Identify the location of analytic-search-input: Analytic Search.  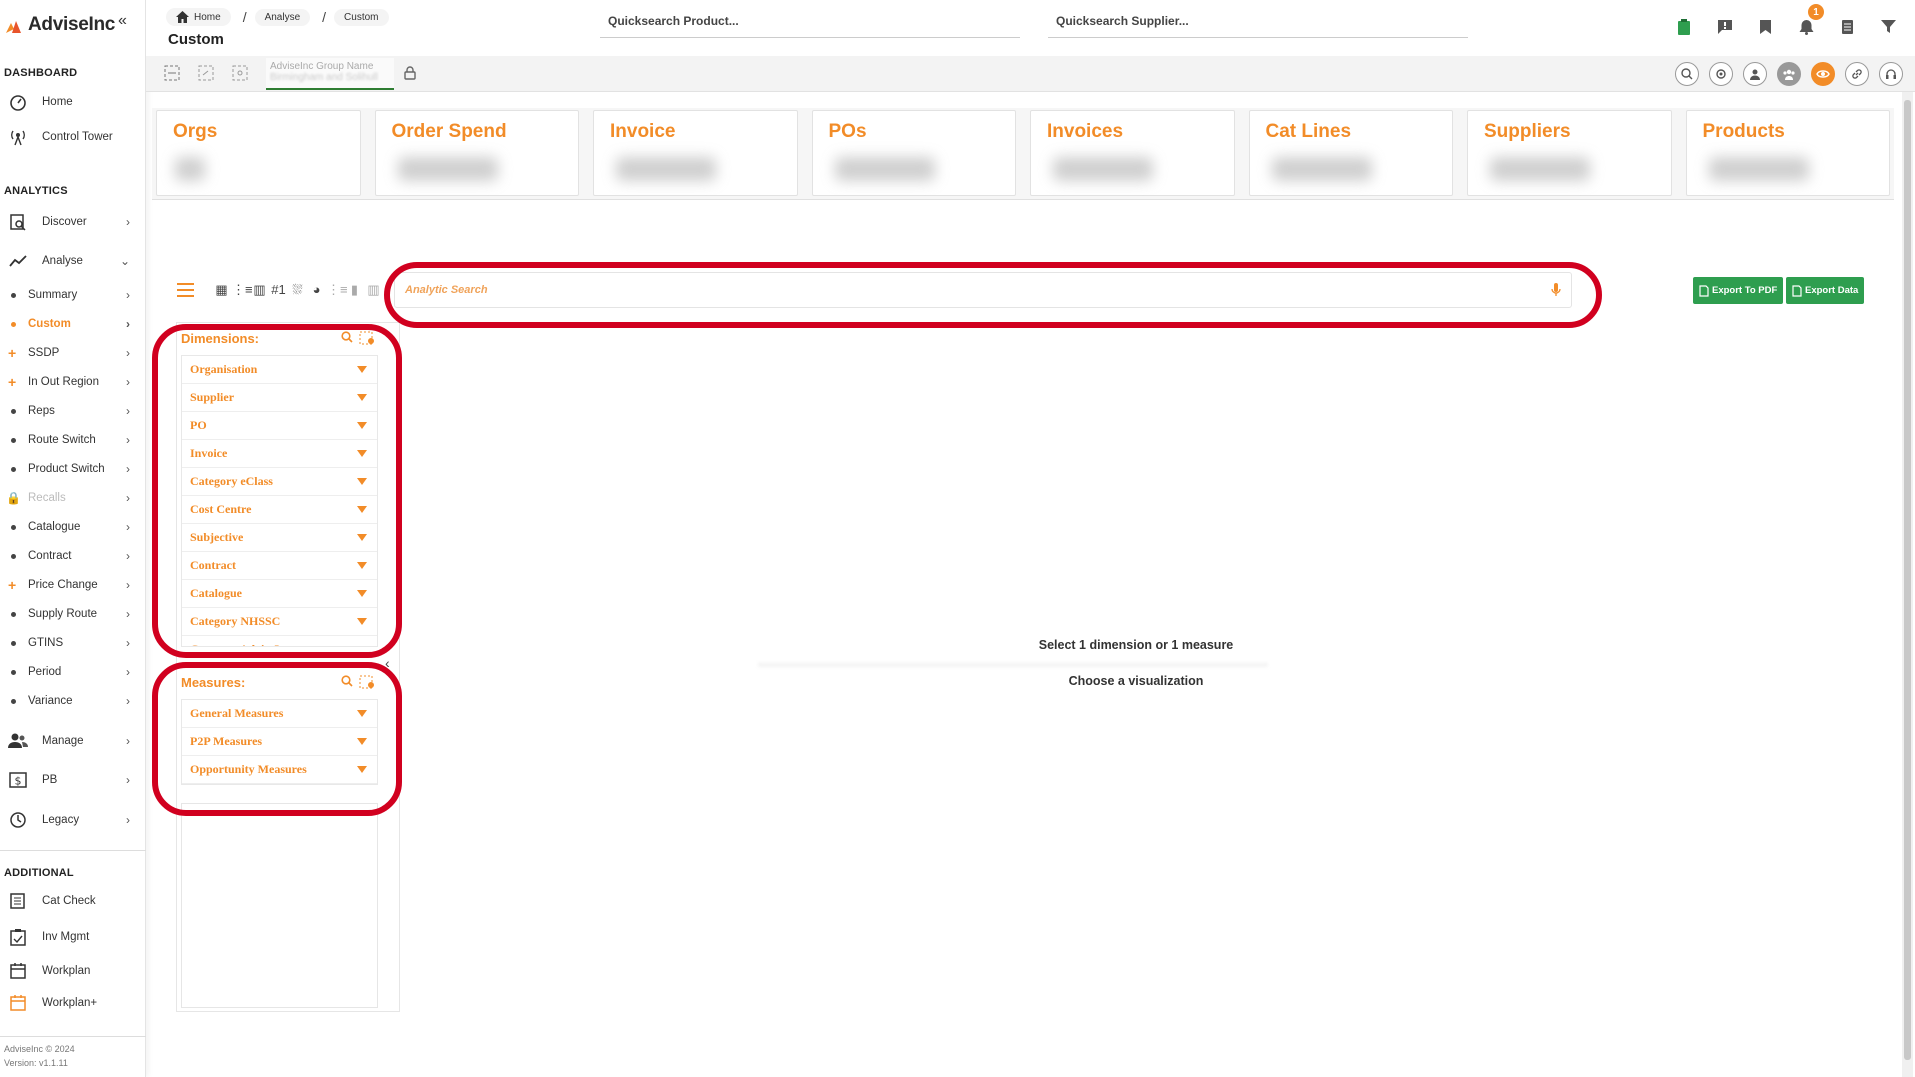
(983, 290).